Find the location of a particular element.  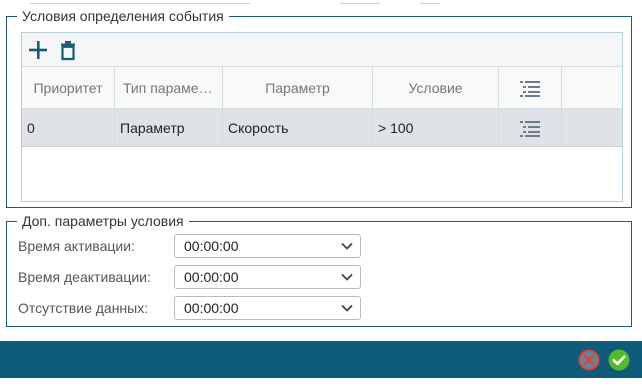

dialog-footer is located at coordinates (321, 359).